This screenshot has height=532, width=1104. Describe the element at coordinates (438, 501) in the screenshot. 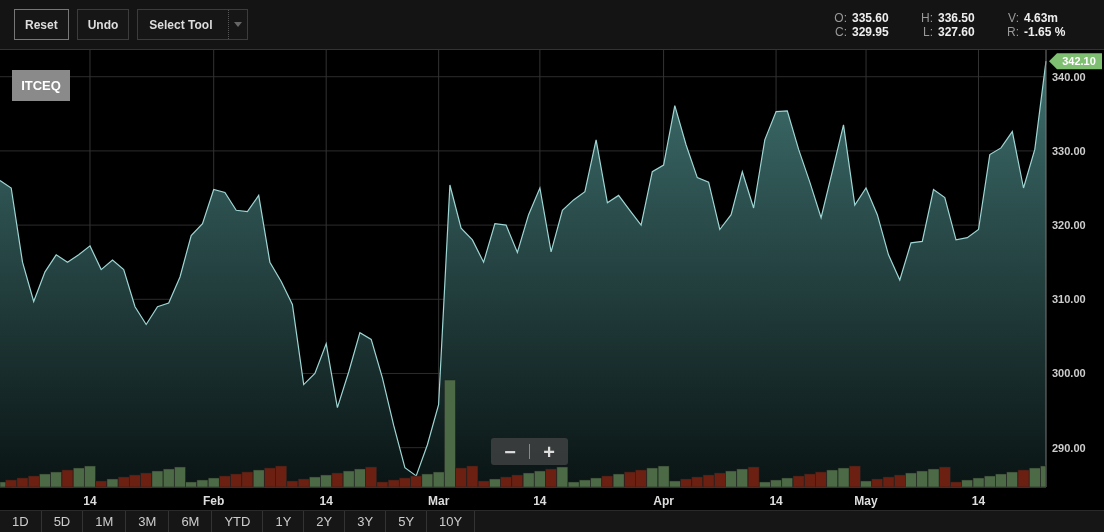

I see `axis-label: Mar` at that location.